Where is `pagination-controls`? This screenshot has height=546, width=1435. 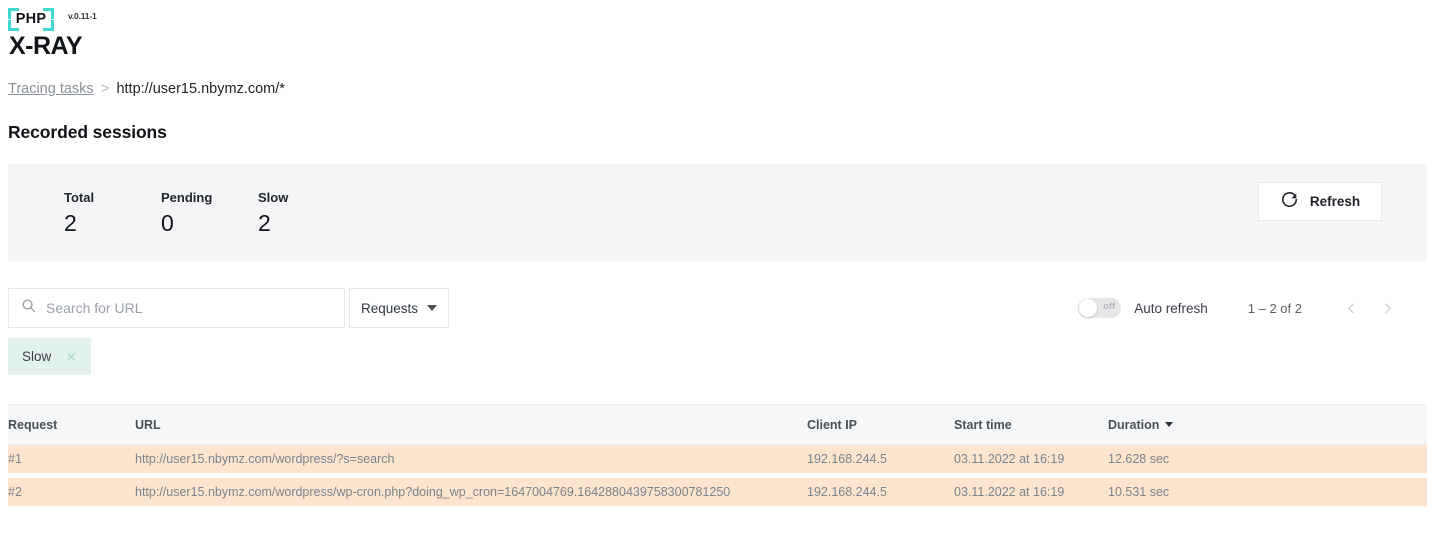
pagination-controls is located at coordinates (1369, 308).